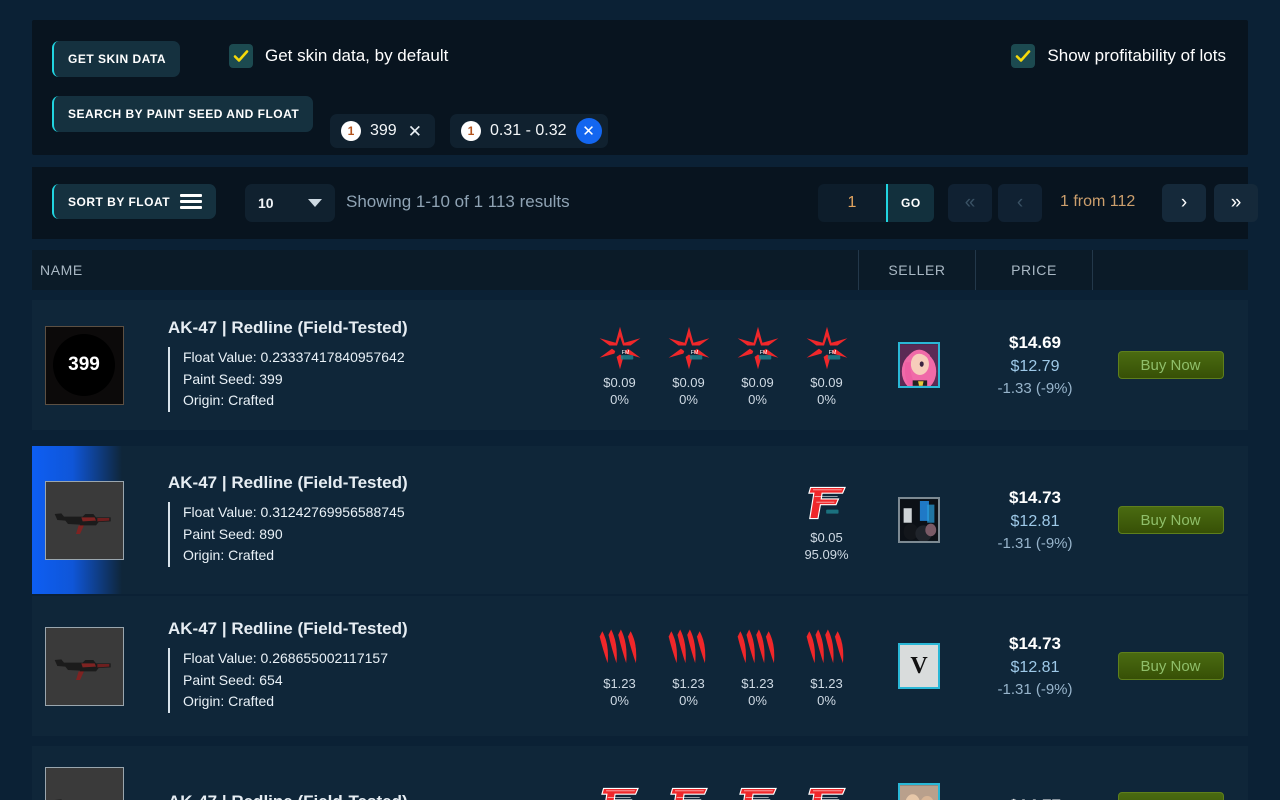 The image size is (1280, 800). What do you see at coordinates (294, 356) in the screenshot?
I see `float-value: Float Value: 0.23337417840957642` at bounding box center [294, 356].